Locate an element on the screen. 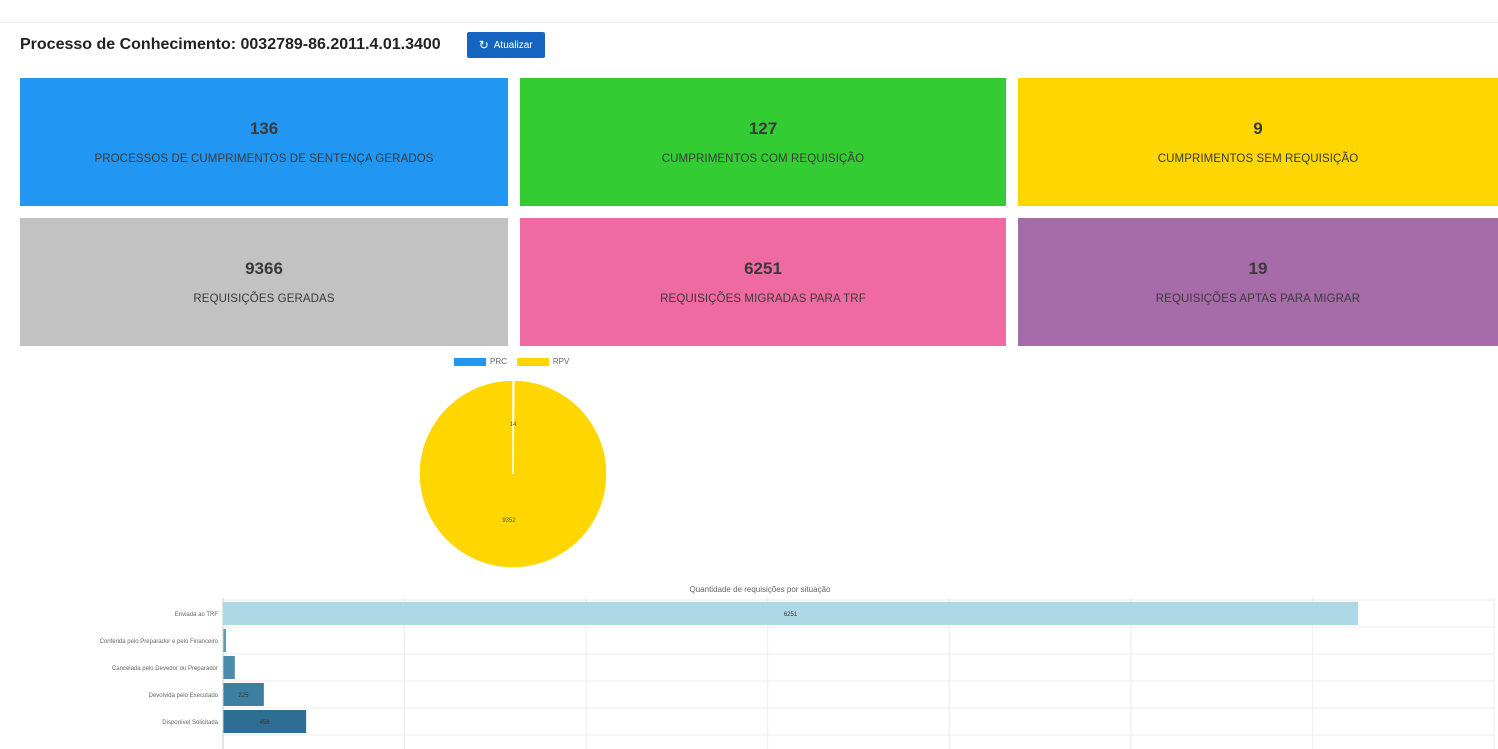  legend-item: RPV is located at coordinates (543, 361).